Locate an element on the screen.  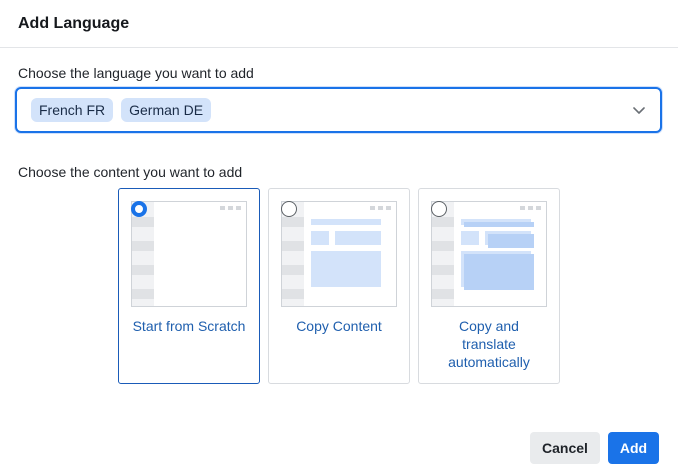
language-chip-french: French FR is located at coordinates (72, 110).